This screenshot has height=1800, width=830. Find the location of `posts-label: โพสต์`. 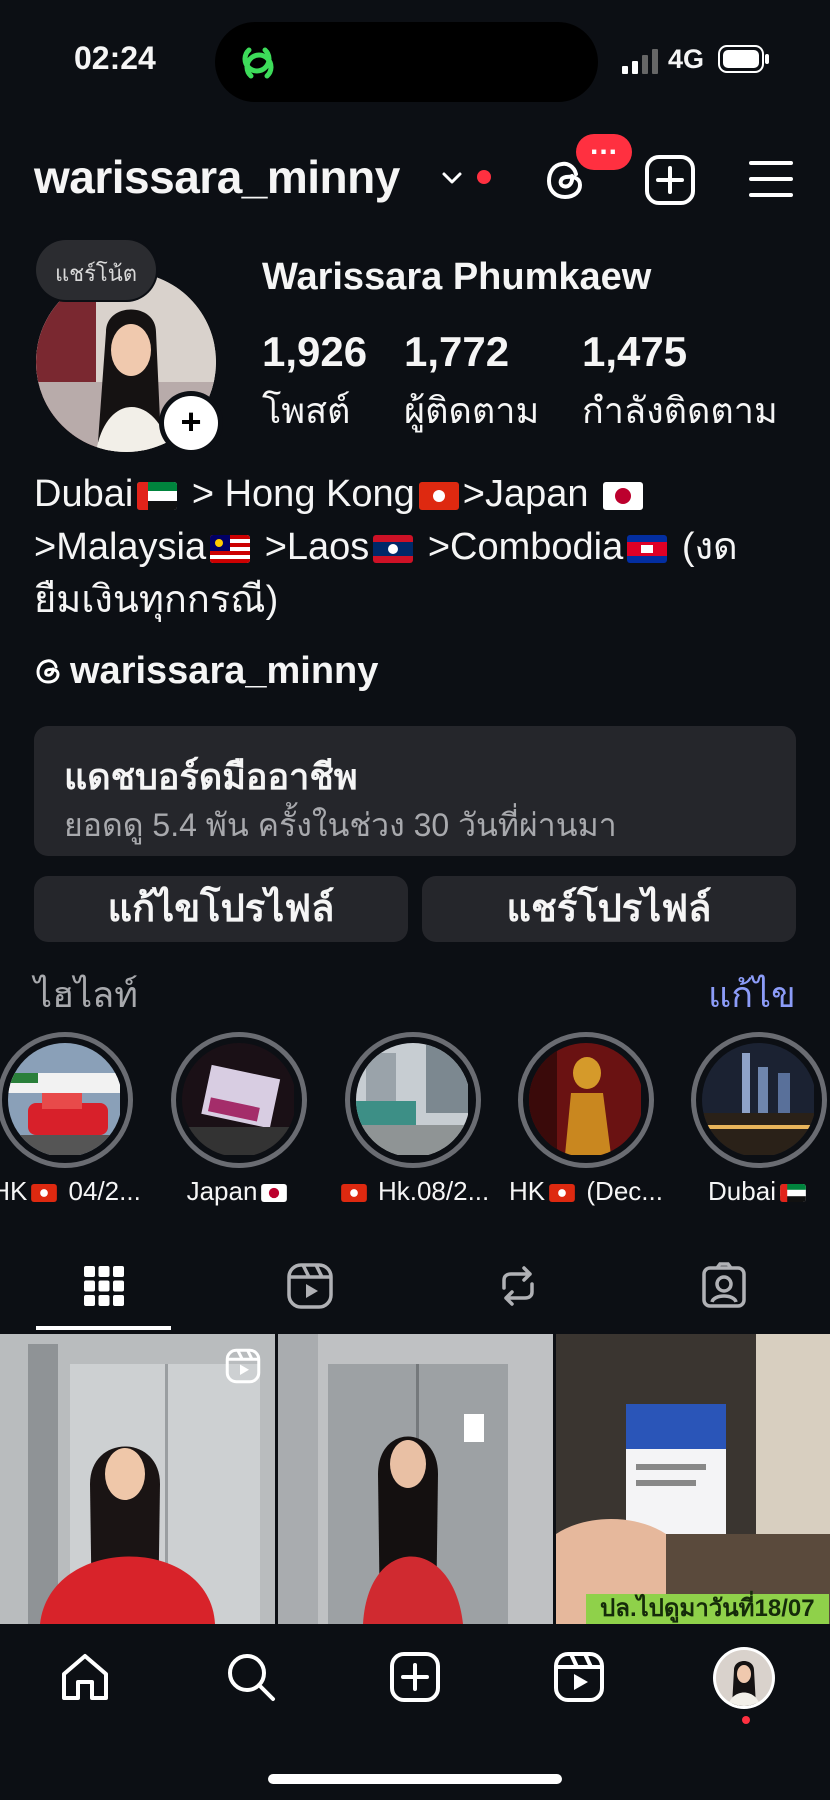

posts-label: โพสต์ is located at coordinates (306, 410).